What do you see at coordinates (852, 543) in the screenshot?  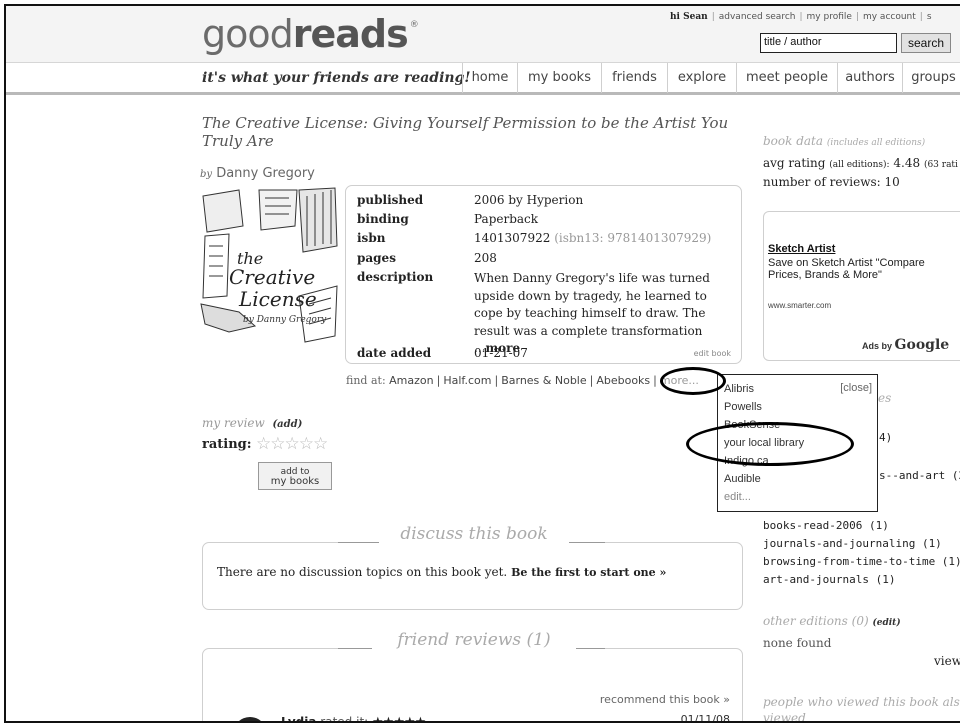 I see `shelf-item: journals-and-journaling (1)` at bounding box center [852, 543].